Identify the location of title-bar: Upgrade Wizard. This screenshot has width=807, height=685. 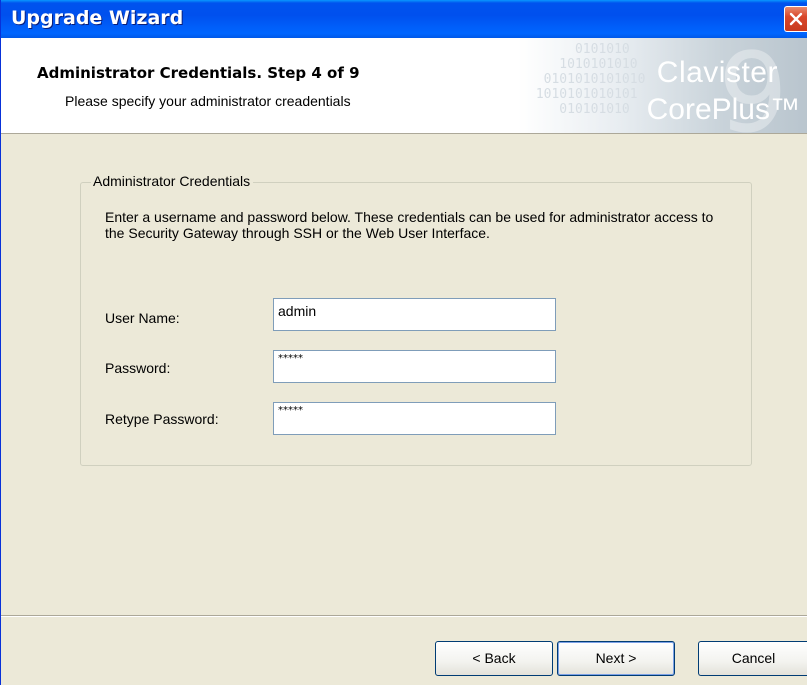
(404, 19).